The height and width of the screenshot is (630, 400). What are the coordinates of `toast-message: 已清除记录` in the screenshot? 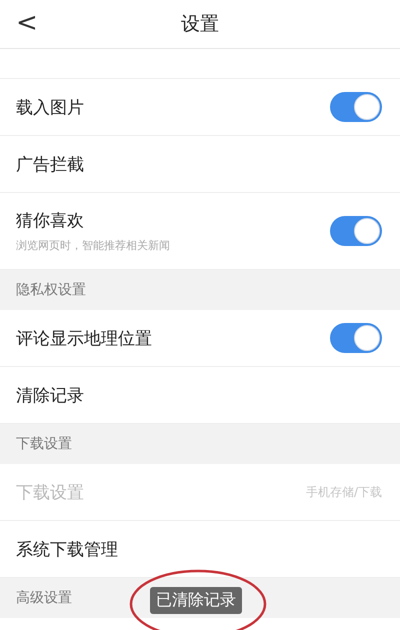 It's located at (196, 600).